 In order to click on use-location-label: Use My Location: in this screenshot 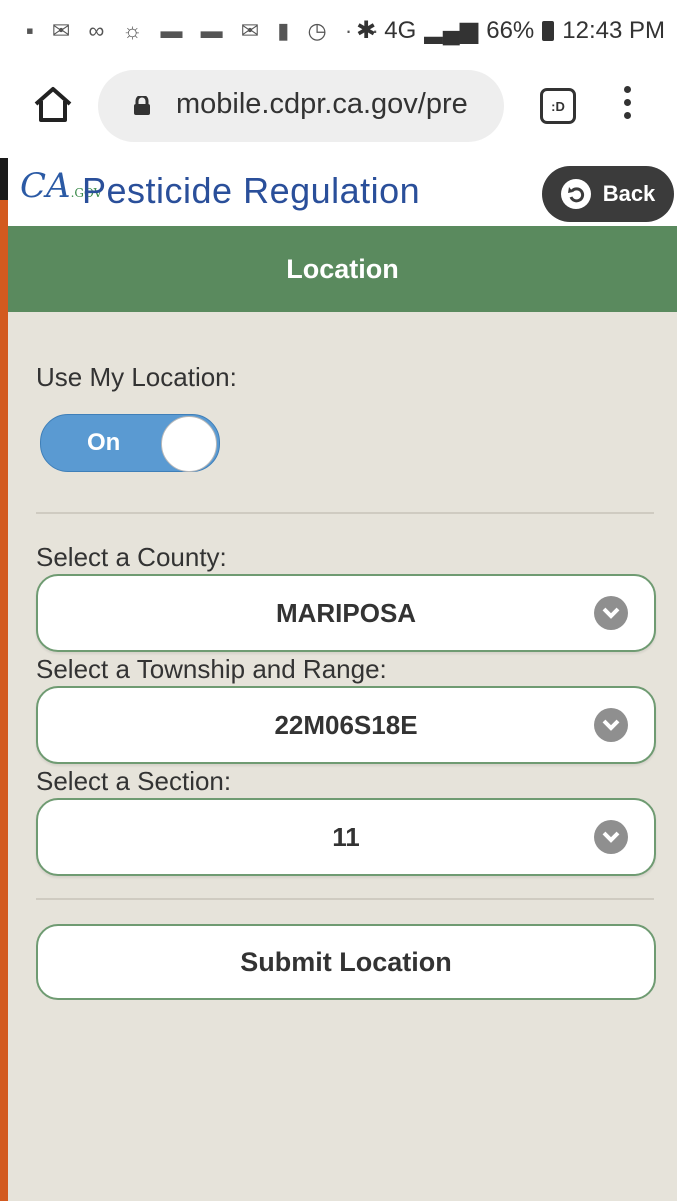, I will do `click(136, 377)`.